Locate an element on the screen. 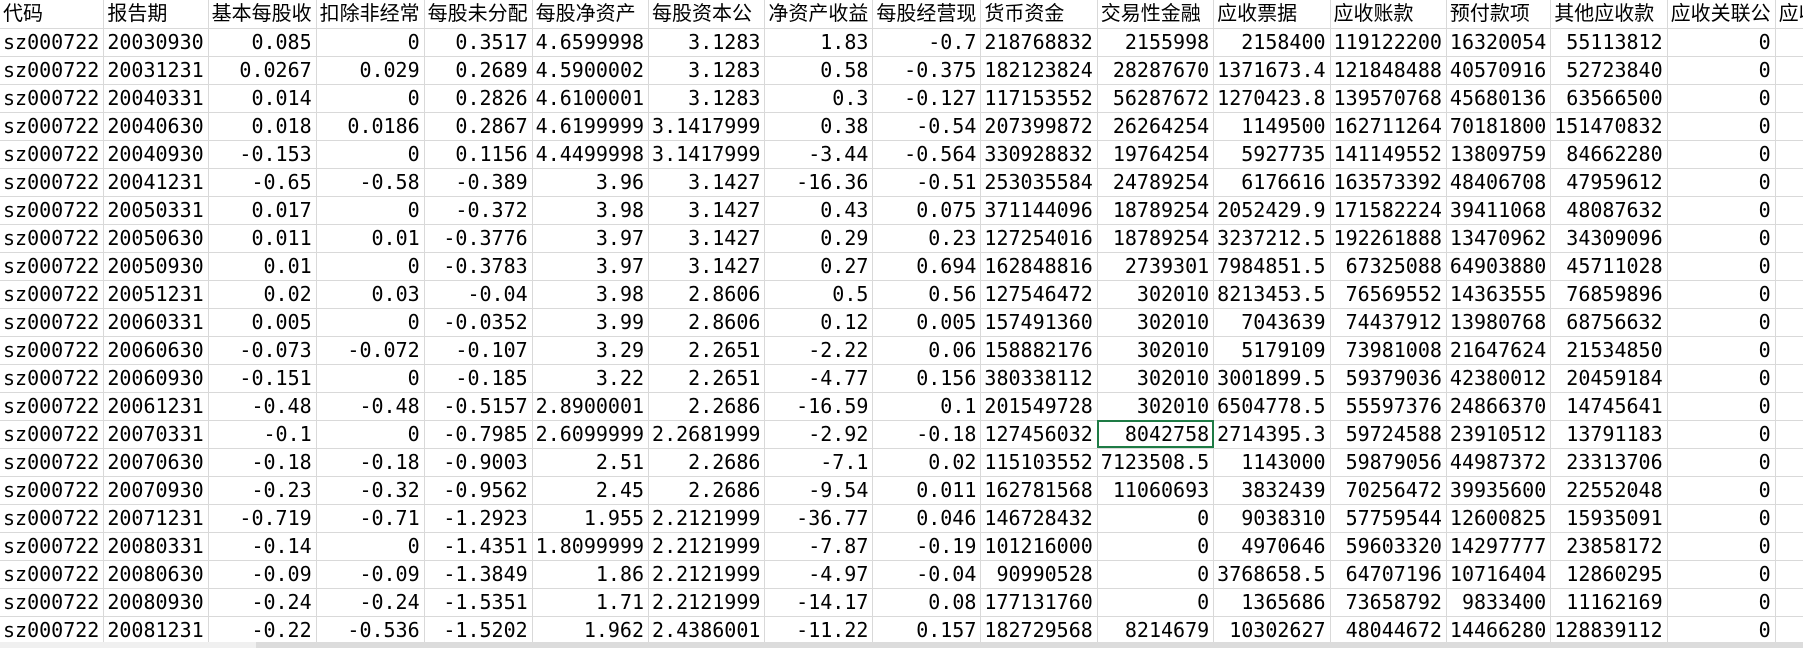 This screenshot has height=648, width=1803. table-cell: 128839112 is located at coordinates (1609, 629).